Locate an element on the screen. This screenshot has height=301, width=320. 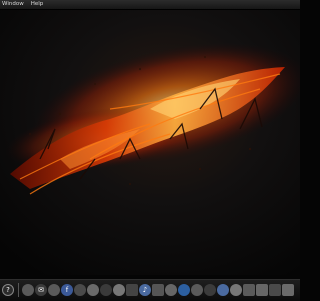
help-icon-glyph: ? is located at coordinates (8, 290).